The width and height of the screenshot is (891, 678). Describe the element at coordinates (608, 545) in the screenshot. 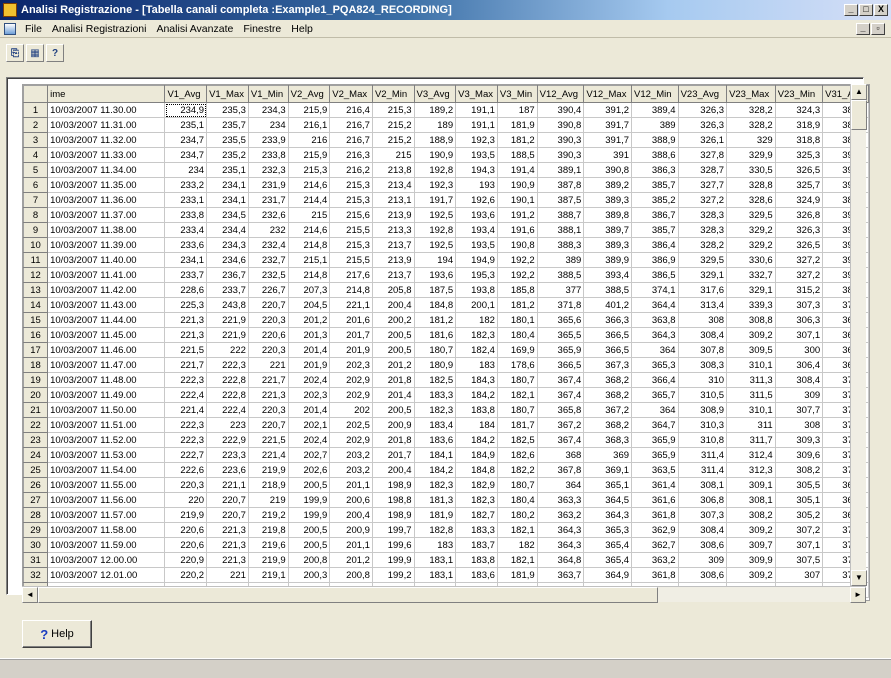

I see `value-cell: 365,4` at that location.